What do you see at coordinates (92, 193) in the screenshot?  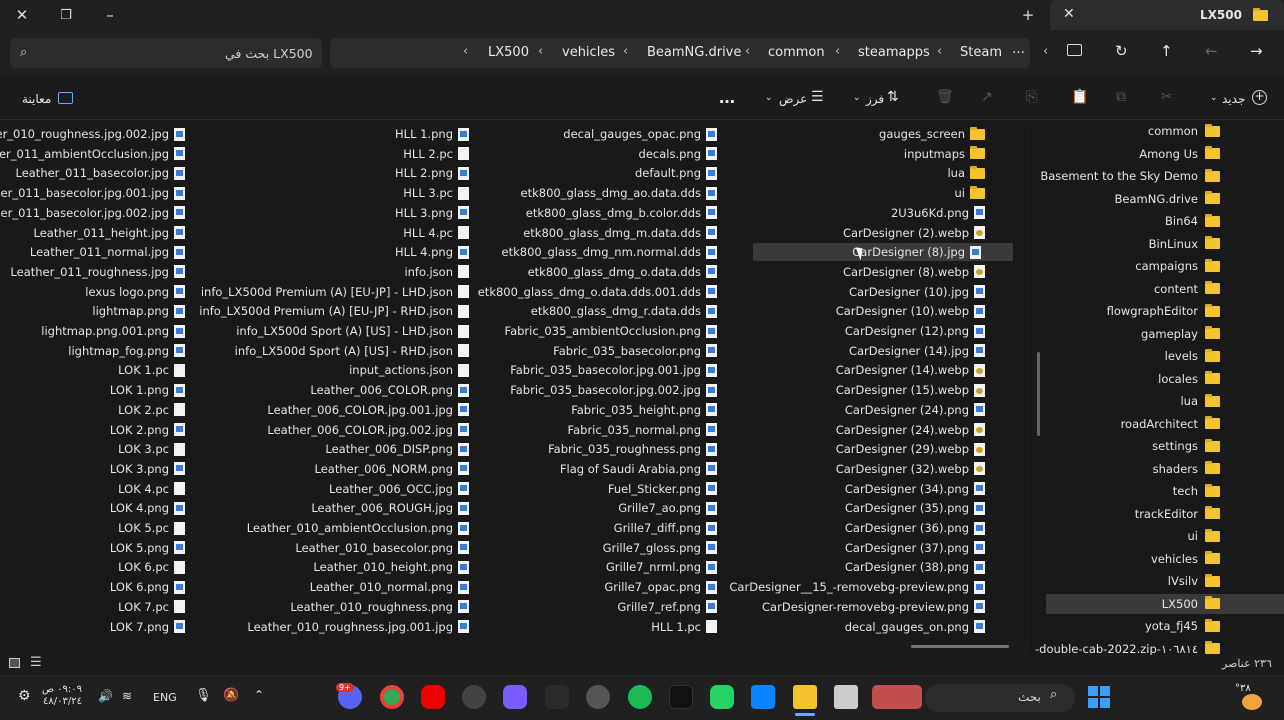 I see `file-item: eather_011_basecolor.jpg.001.jpg` at bounding box center [92, 193].